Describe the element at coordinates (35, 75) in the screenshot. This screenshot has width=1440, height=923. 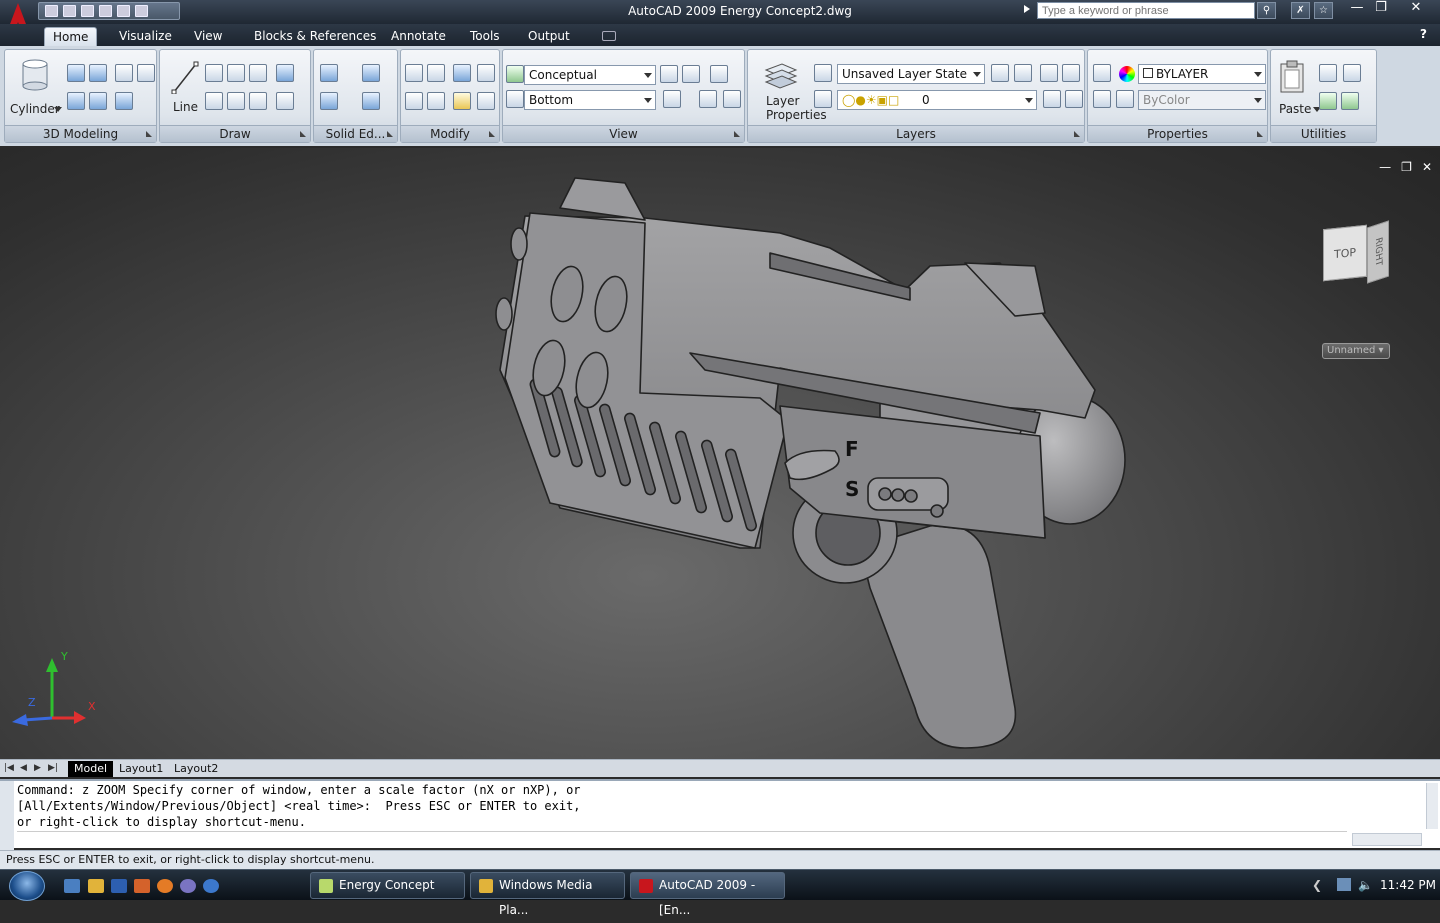
I see `cylinder-button` at that location.